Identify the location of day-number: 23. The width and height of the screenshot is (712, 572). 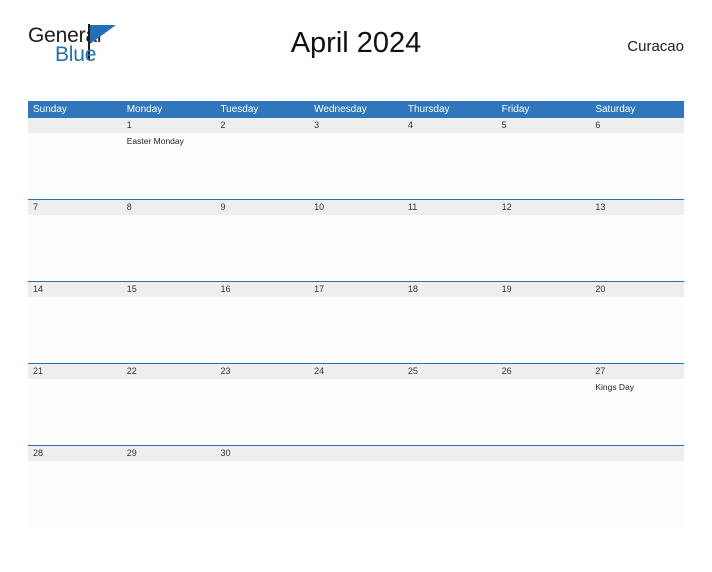
(262, 371).